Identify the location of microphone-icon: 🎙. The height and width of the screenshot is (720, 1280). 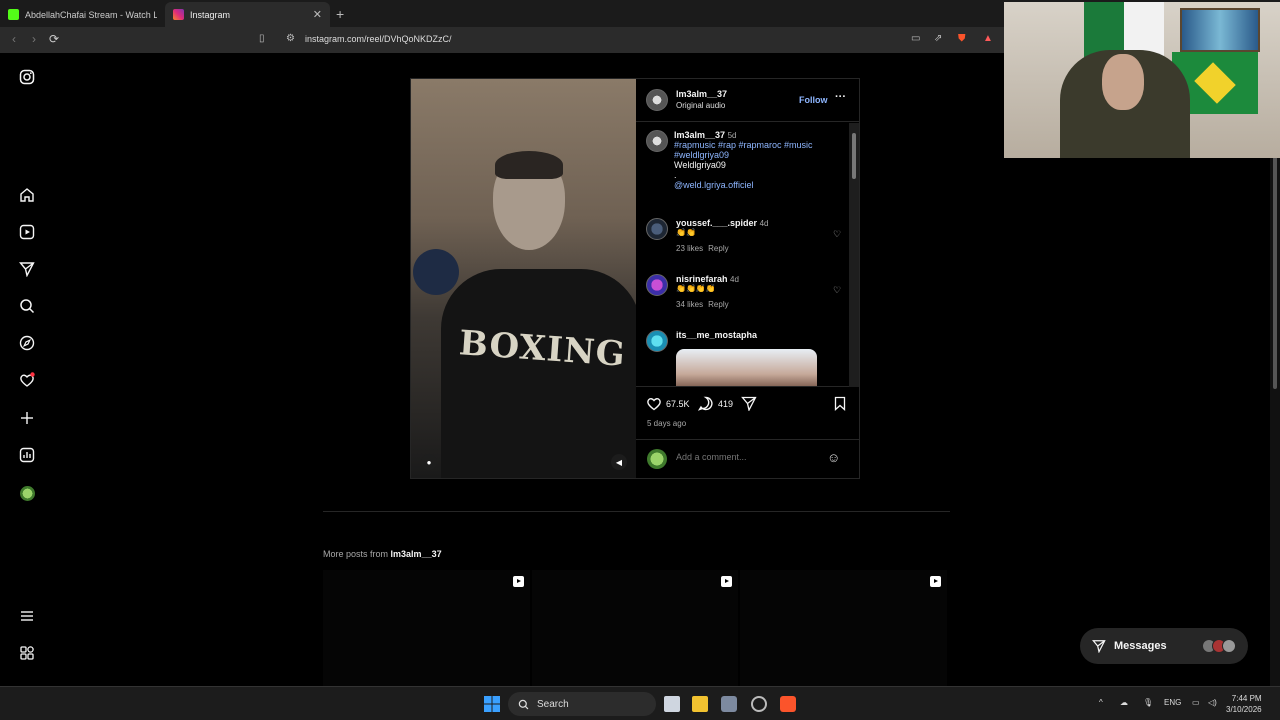
(1148, 702).